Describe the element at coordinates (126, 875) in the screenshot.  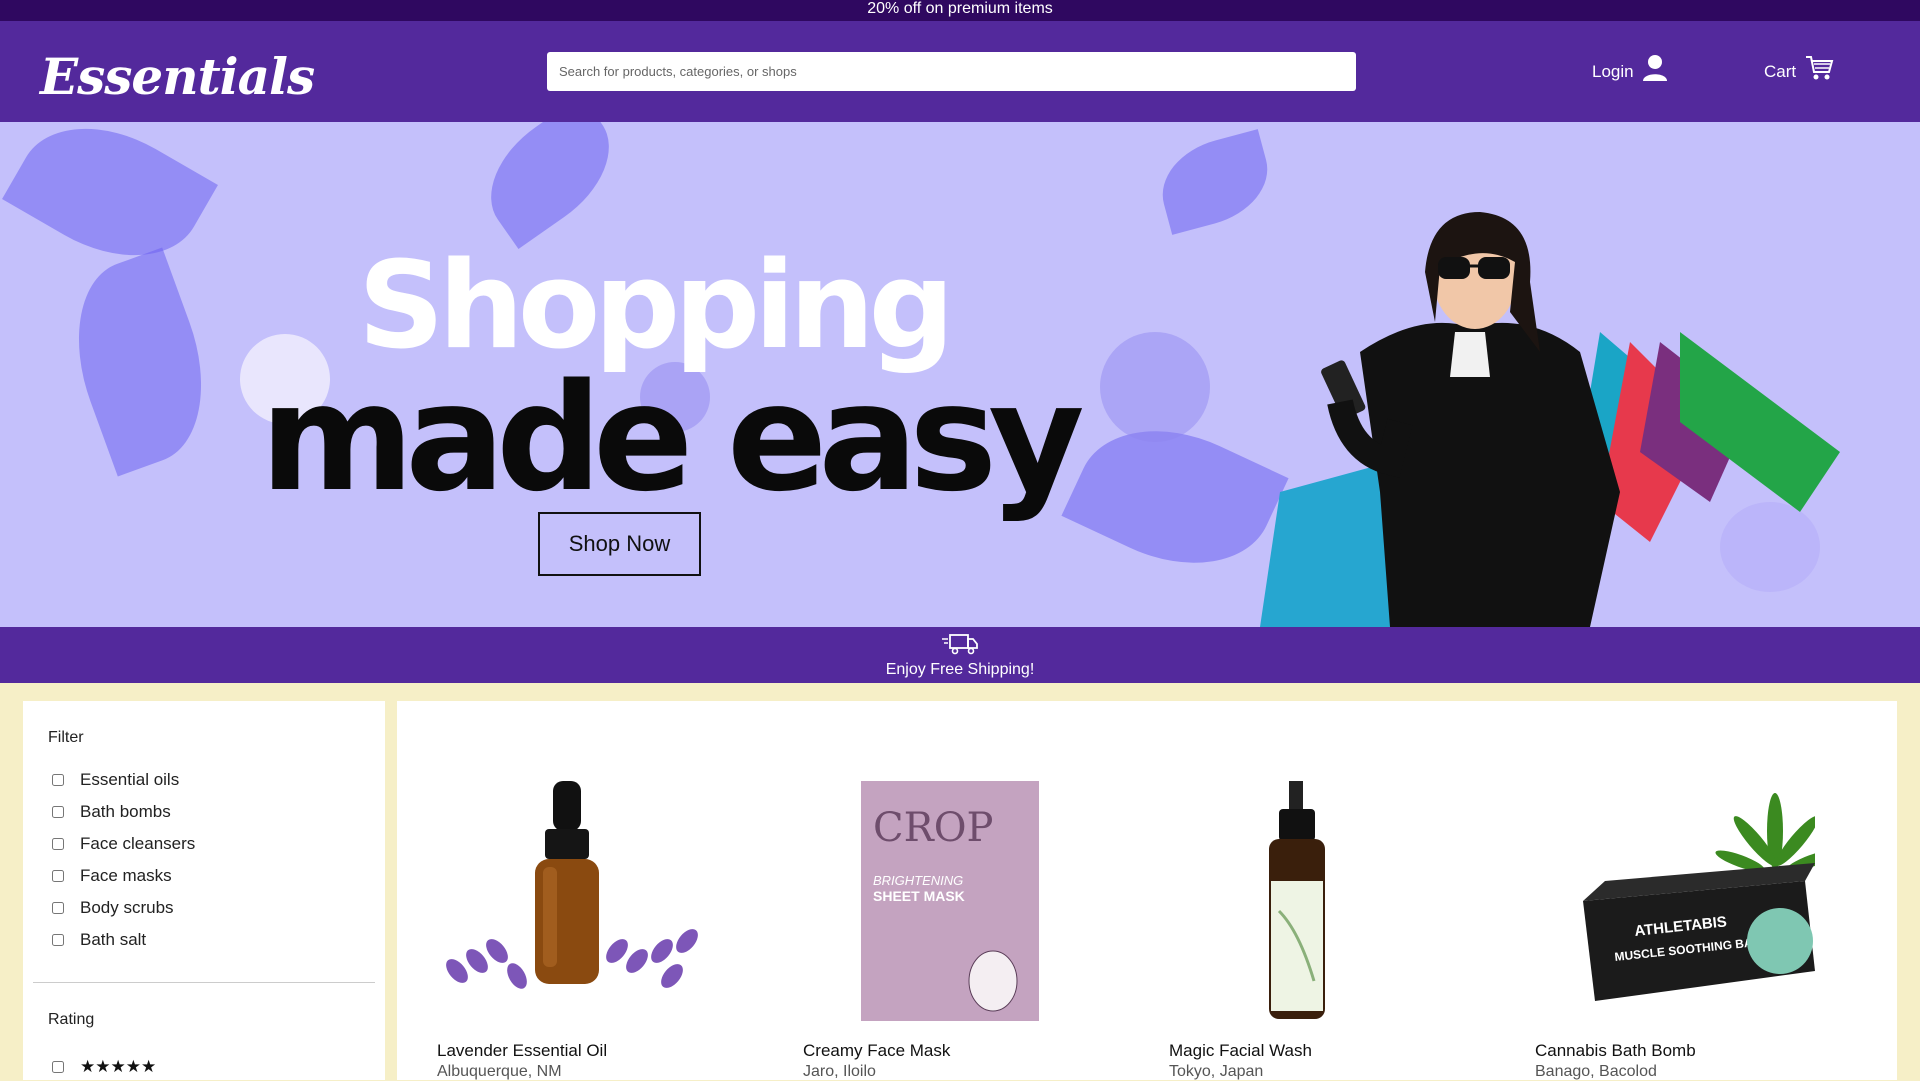
I see `filter-option-label: Face masks` at that location.